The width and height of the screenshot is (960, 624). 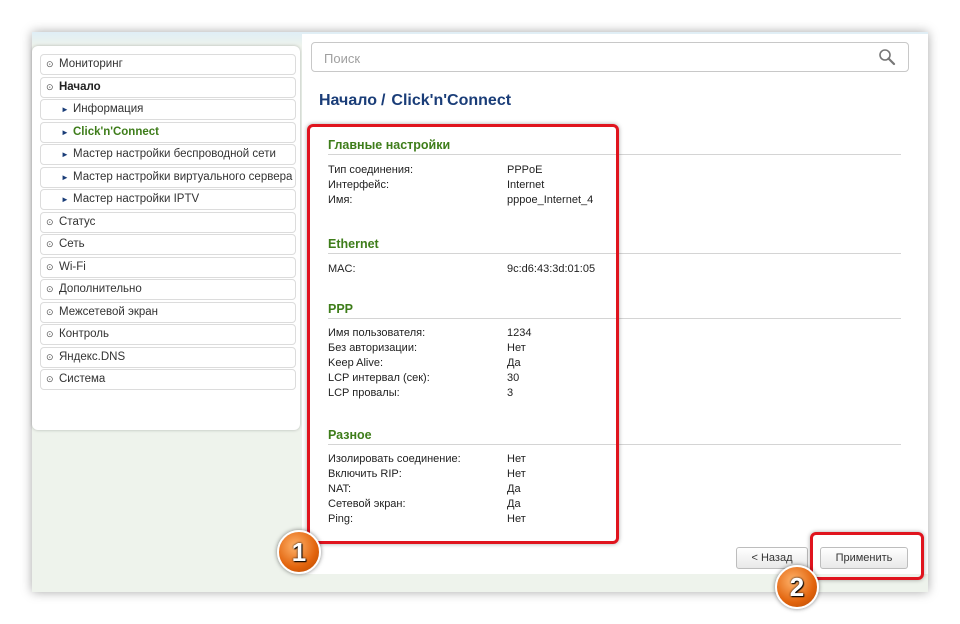 I want to click on sidebar-item-label: Яндекс.DNS, so click(x=92, y=356).